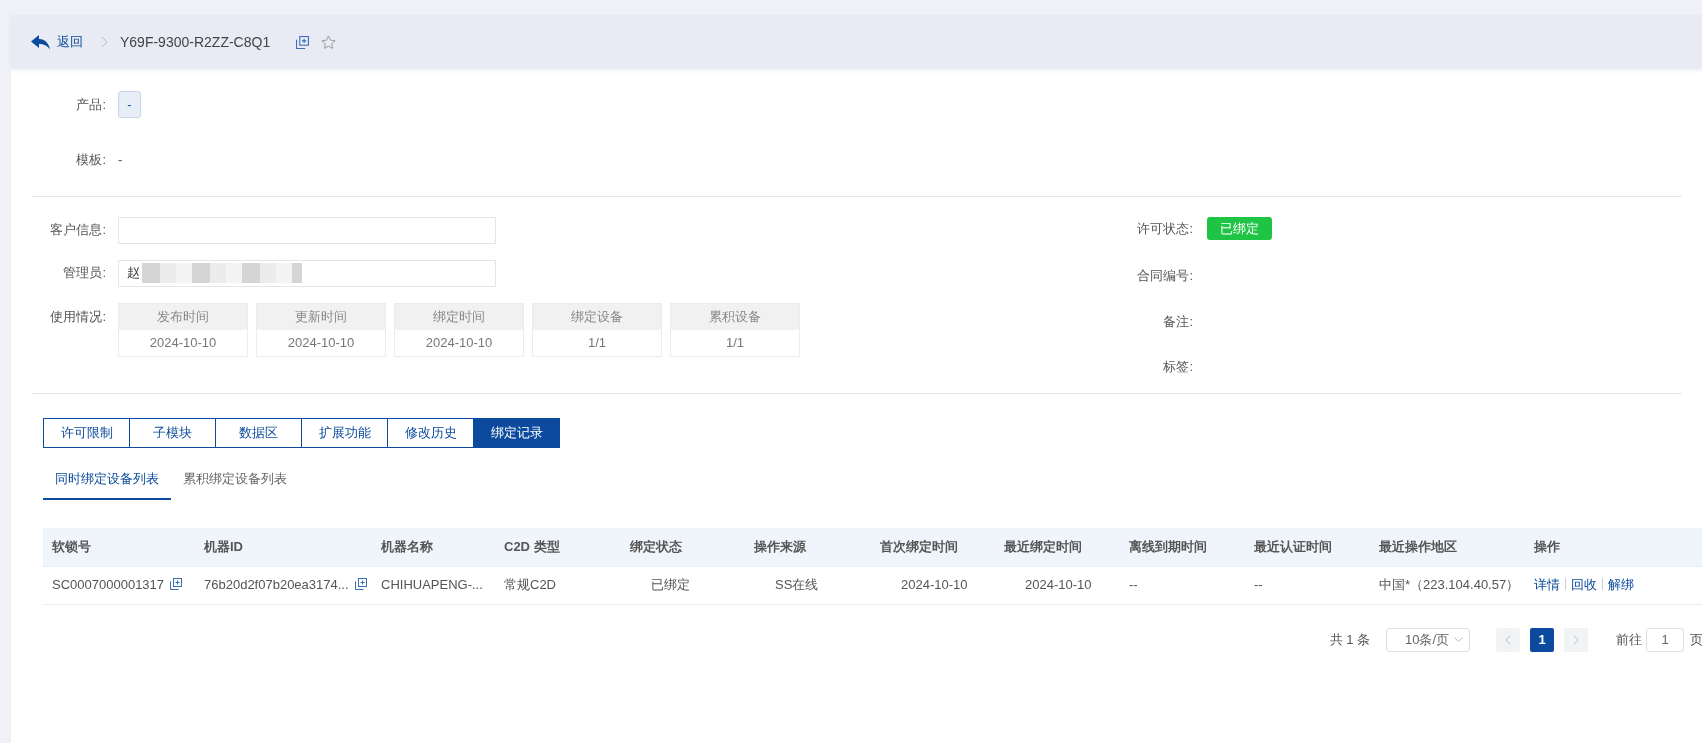 This screenshot has width=1702, height=743. What do you see at coordinates (1584, 585) in the screenshot?
I see `action-link: 回收` at bounding box center [1584, 585].